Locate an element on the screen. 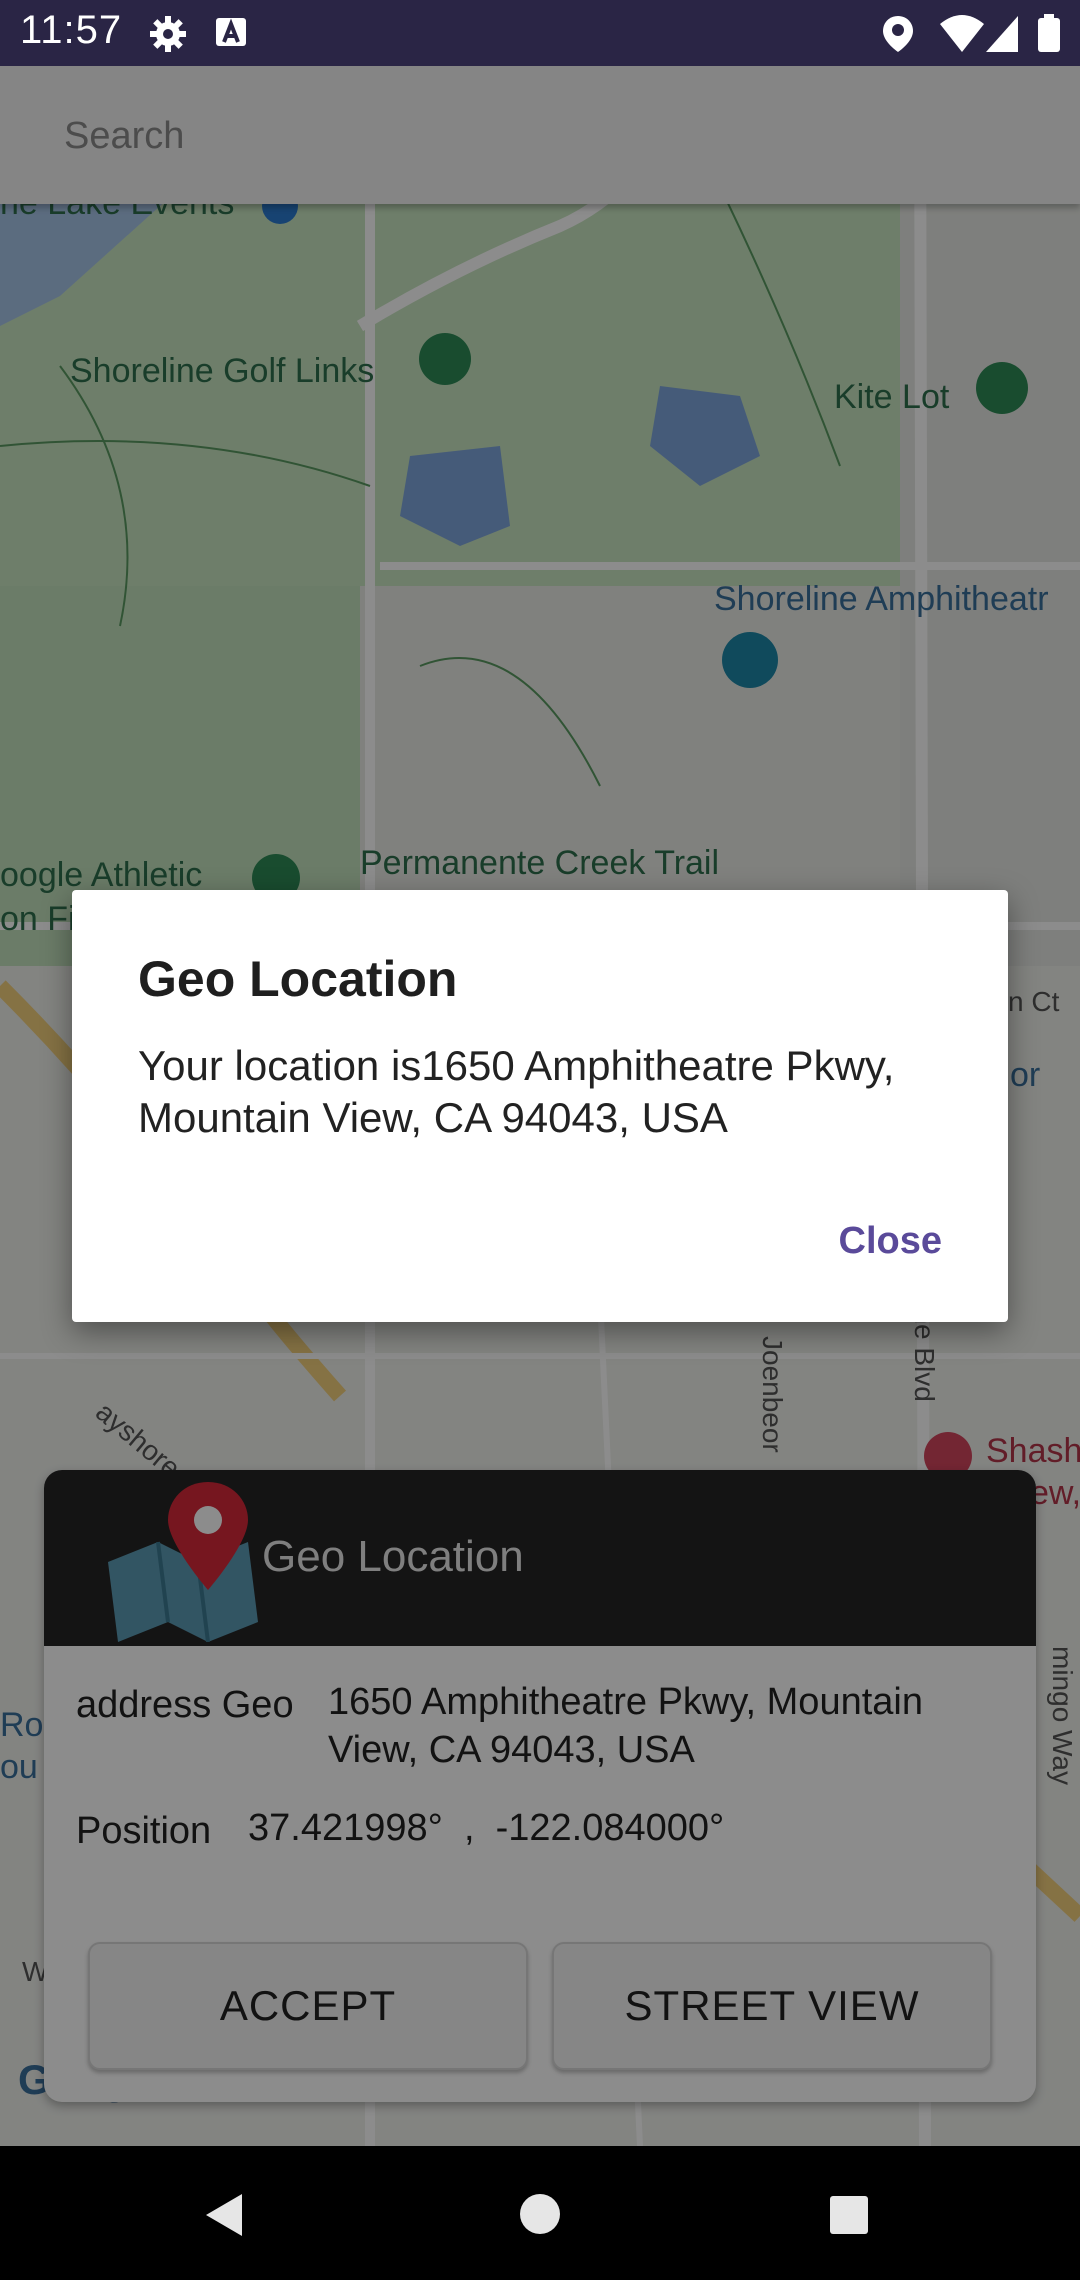  wifi-icon is located at coordinates (962, 33).